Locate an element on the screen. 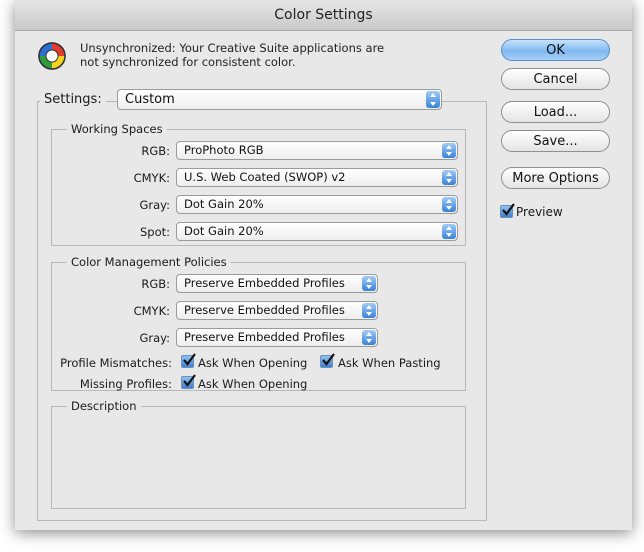 This screenshot has width=644, height=552. ws-gray-label: Gray: is located at coordinates (154, 205).